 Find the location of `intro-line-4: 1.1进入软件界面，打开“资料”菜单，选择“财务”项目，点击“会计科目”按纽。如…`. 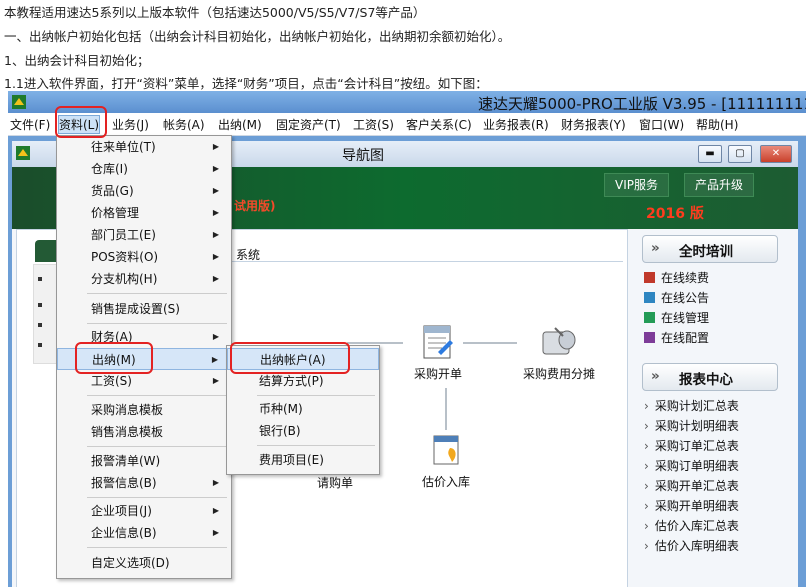

intro-line-4: 1.1进入软件界面，打开“资料”菜单，选择“财务”项目，点击“会计科目”按纽。如… is located at coordinates (246, 83).